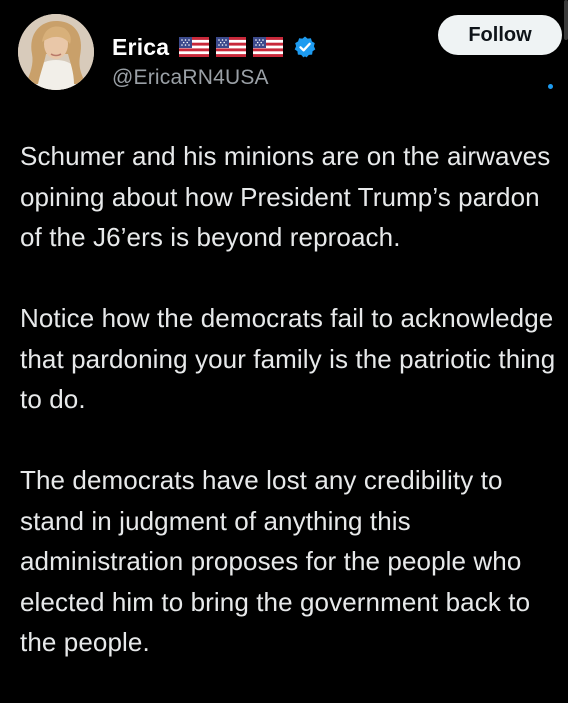 Image resolution: width=568 pixels, height=703 pixels. What do you see at coordinates (140, 47) in the screenshot?
I see `display-name: Erica` at bounding box center [140, 47].